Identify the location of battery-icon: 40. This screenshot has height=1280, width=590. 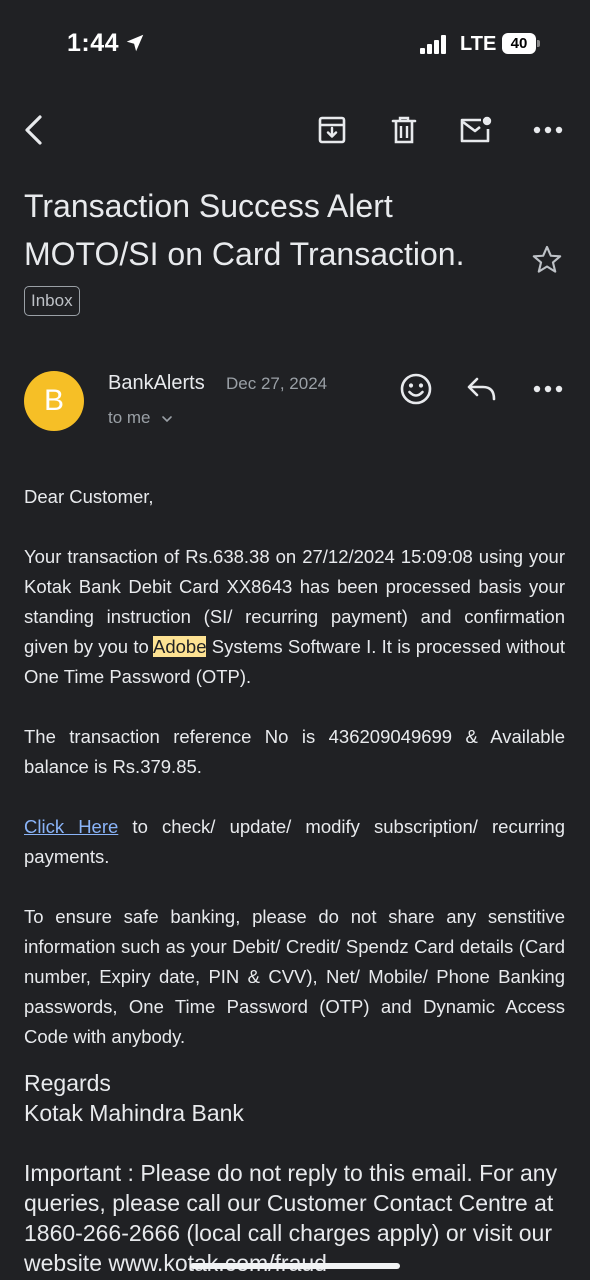
(521, 43).